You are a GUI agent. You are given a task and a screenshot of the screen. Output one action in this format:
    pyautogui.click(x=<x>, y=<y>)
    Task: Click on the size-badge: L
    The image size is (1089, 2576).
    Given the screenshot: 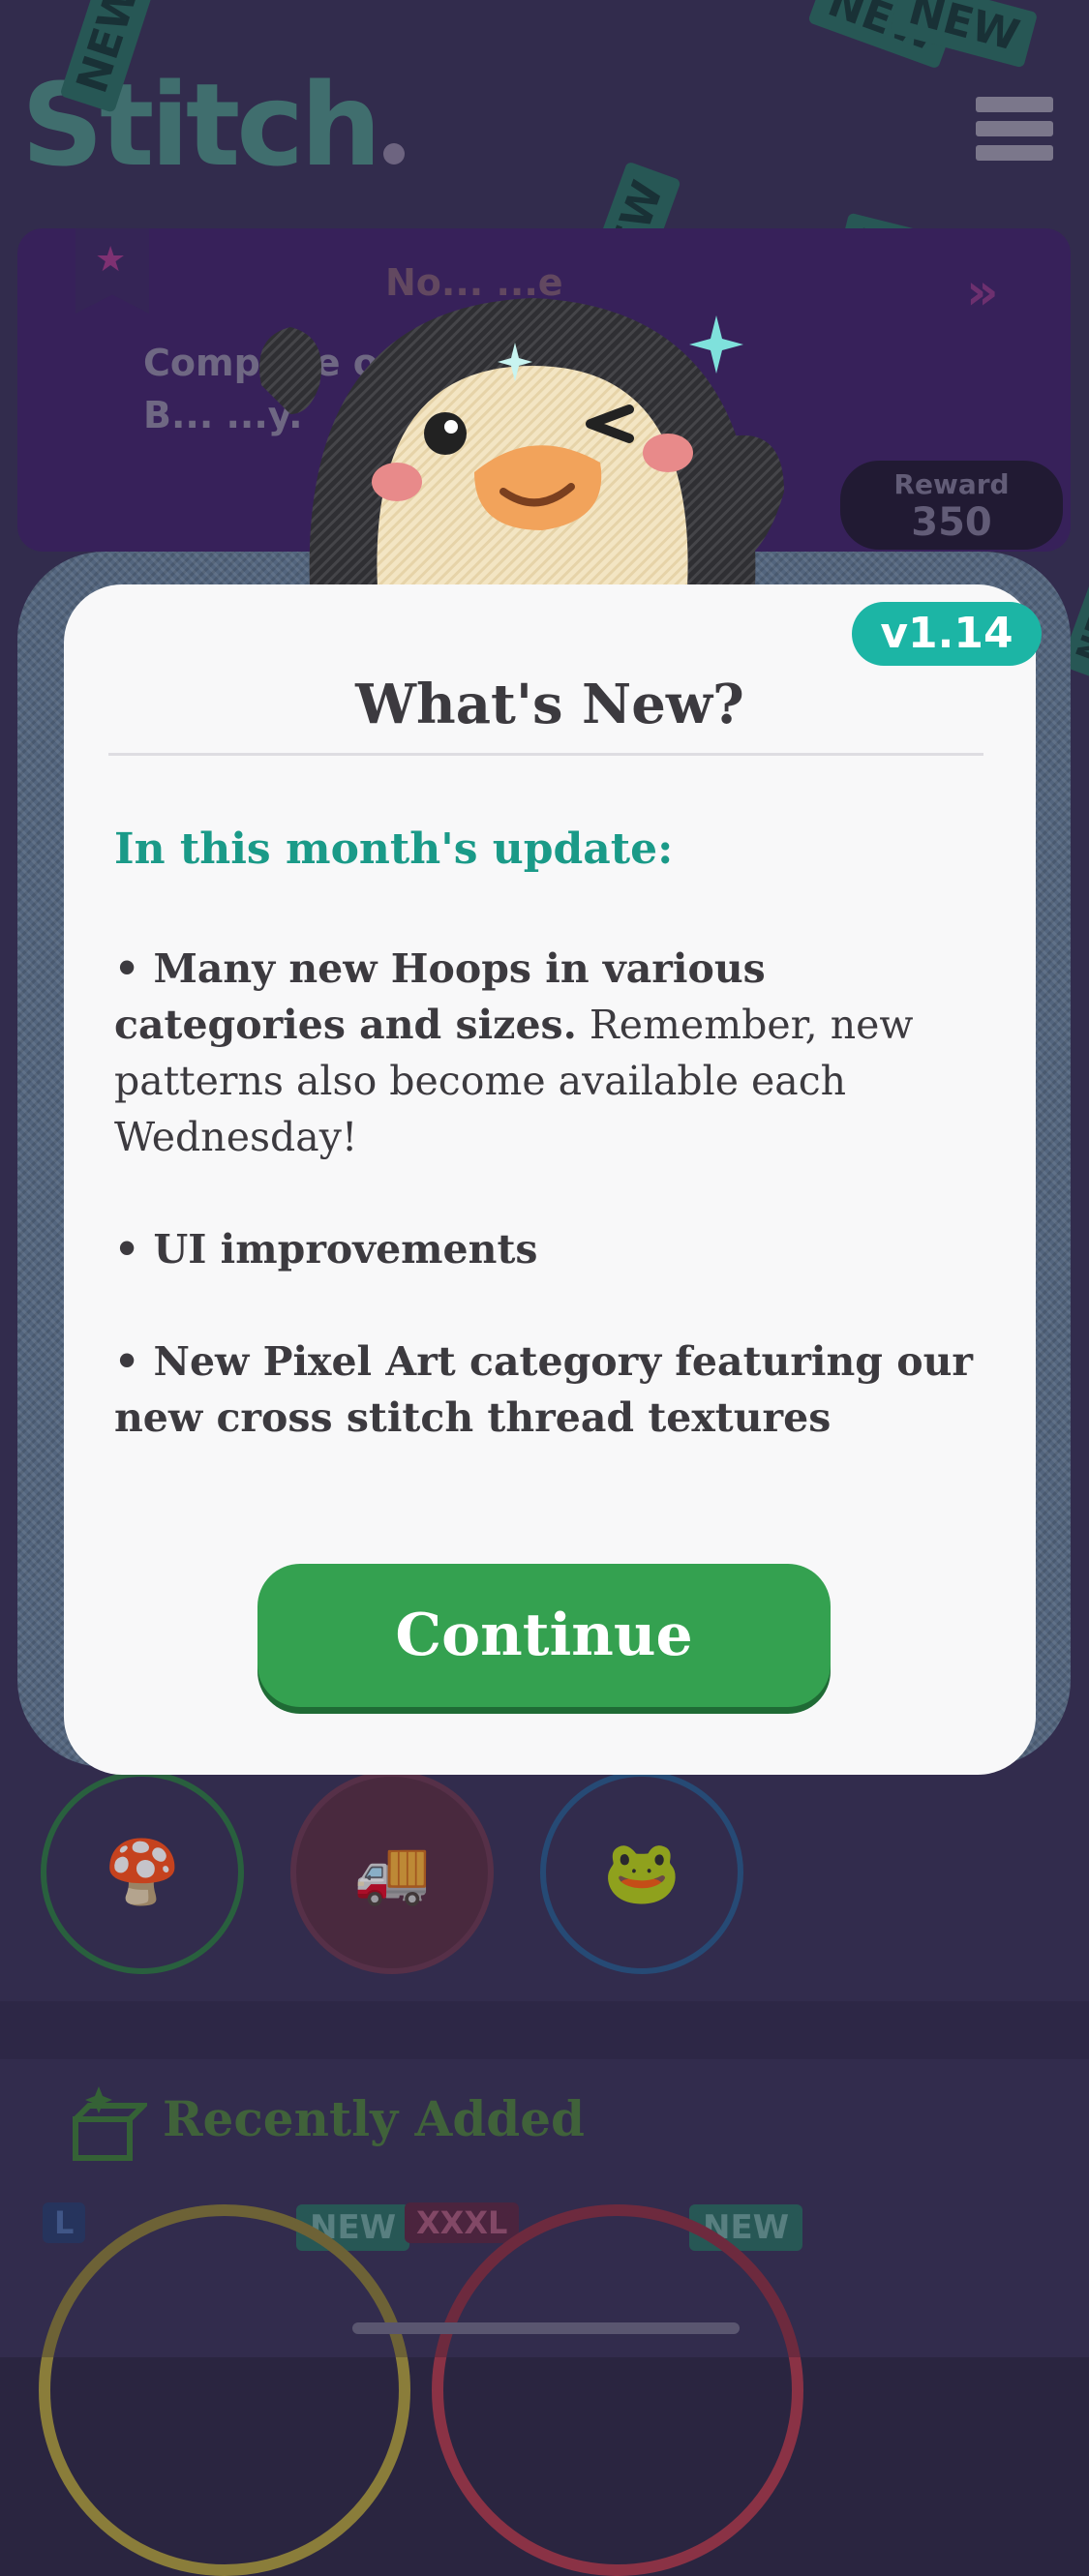 What is the action you would take?
    pyautogui.click(x=64, y=2222)
    